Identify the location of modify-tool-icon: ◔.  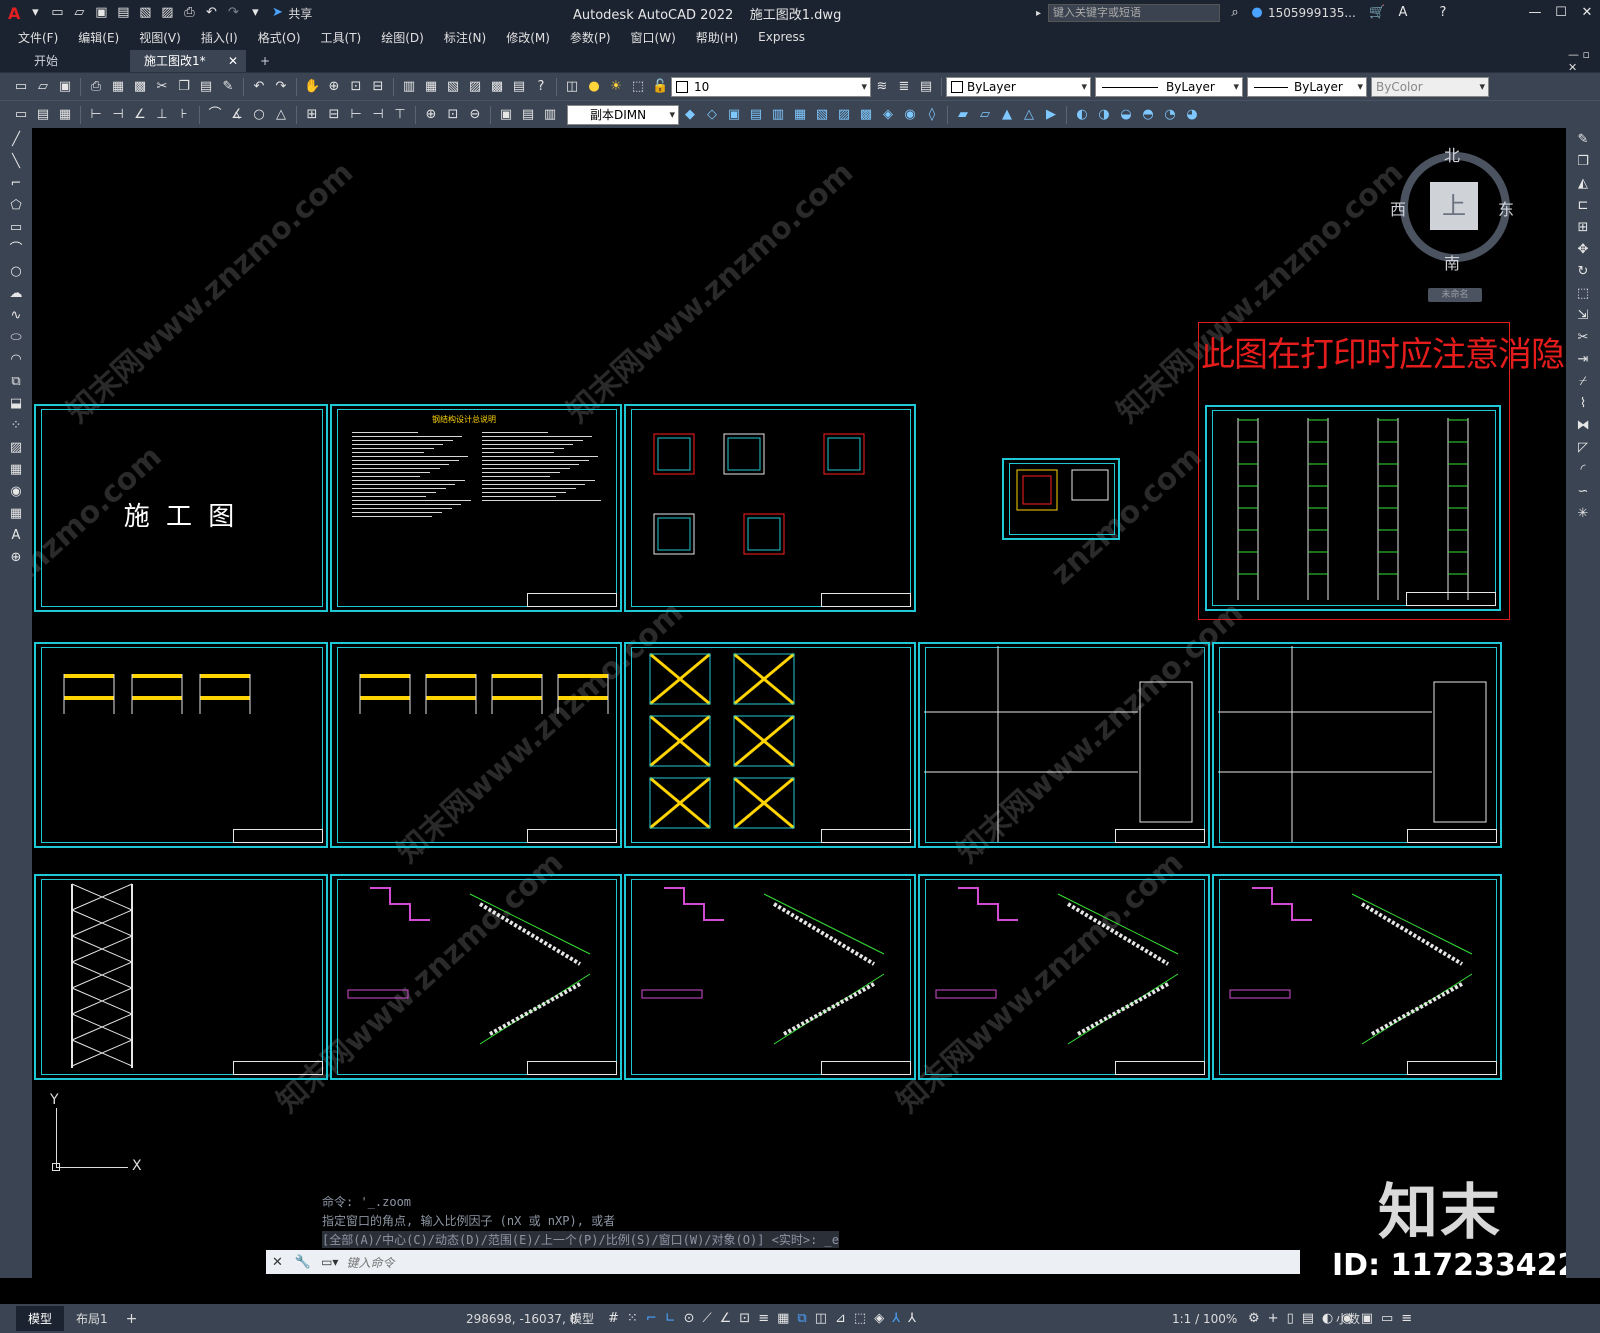
(1170, 115).